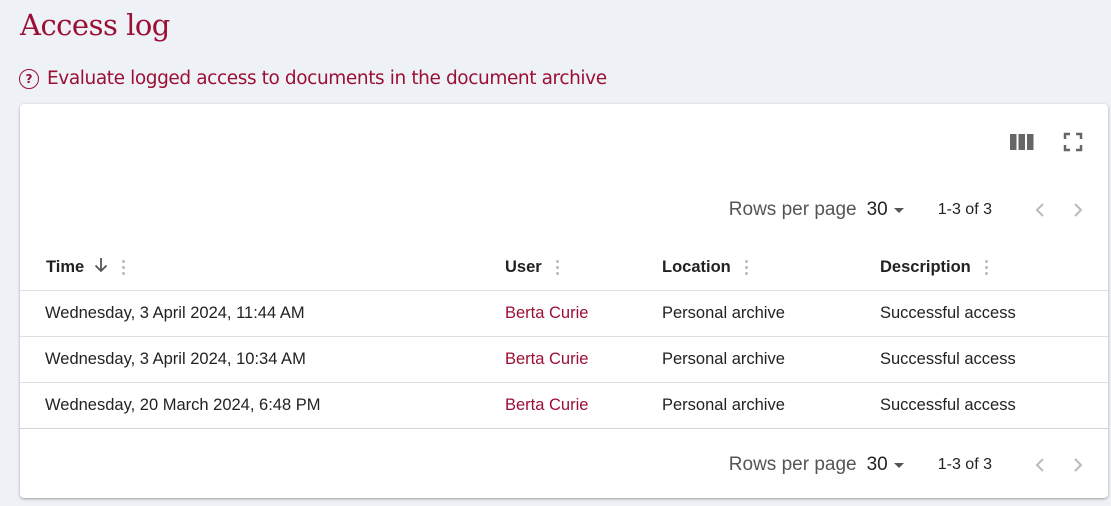 The image size is (1111, 506). What do you see at coordinates (95, 25) in the screenshot?
I see `page-title: Access log` at bounding box center [95, 25].